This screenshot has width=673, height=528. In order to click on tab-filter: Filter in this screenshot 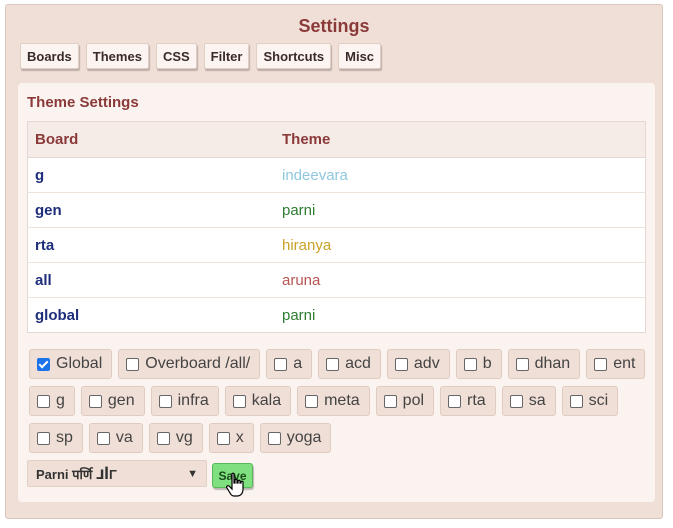, I will do `click(226, 56)`.